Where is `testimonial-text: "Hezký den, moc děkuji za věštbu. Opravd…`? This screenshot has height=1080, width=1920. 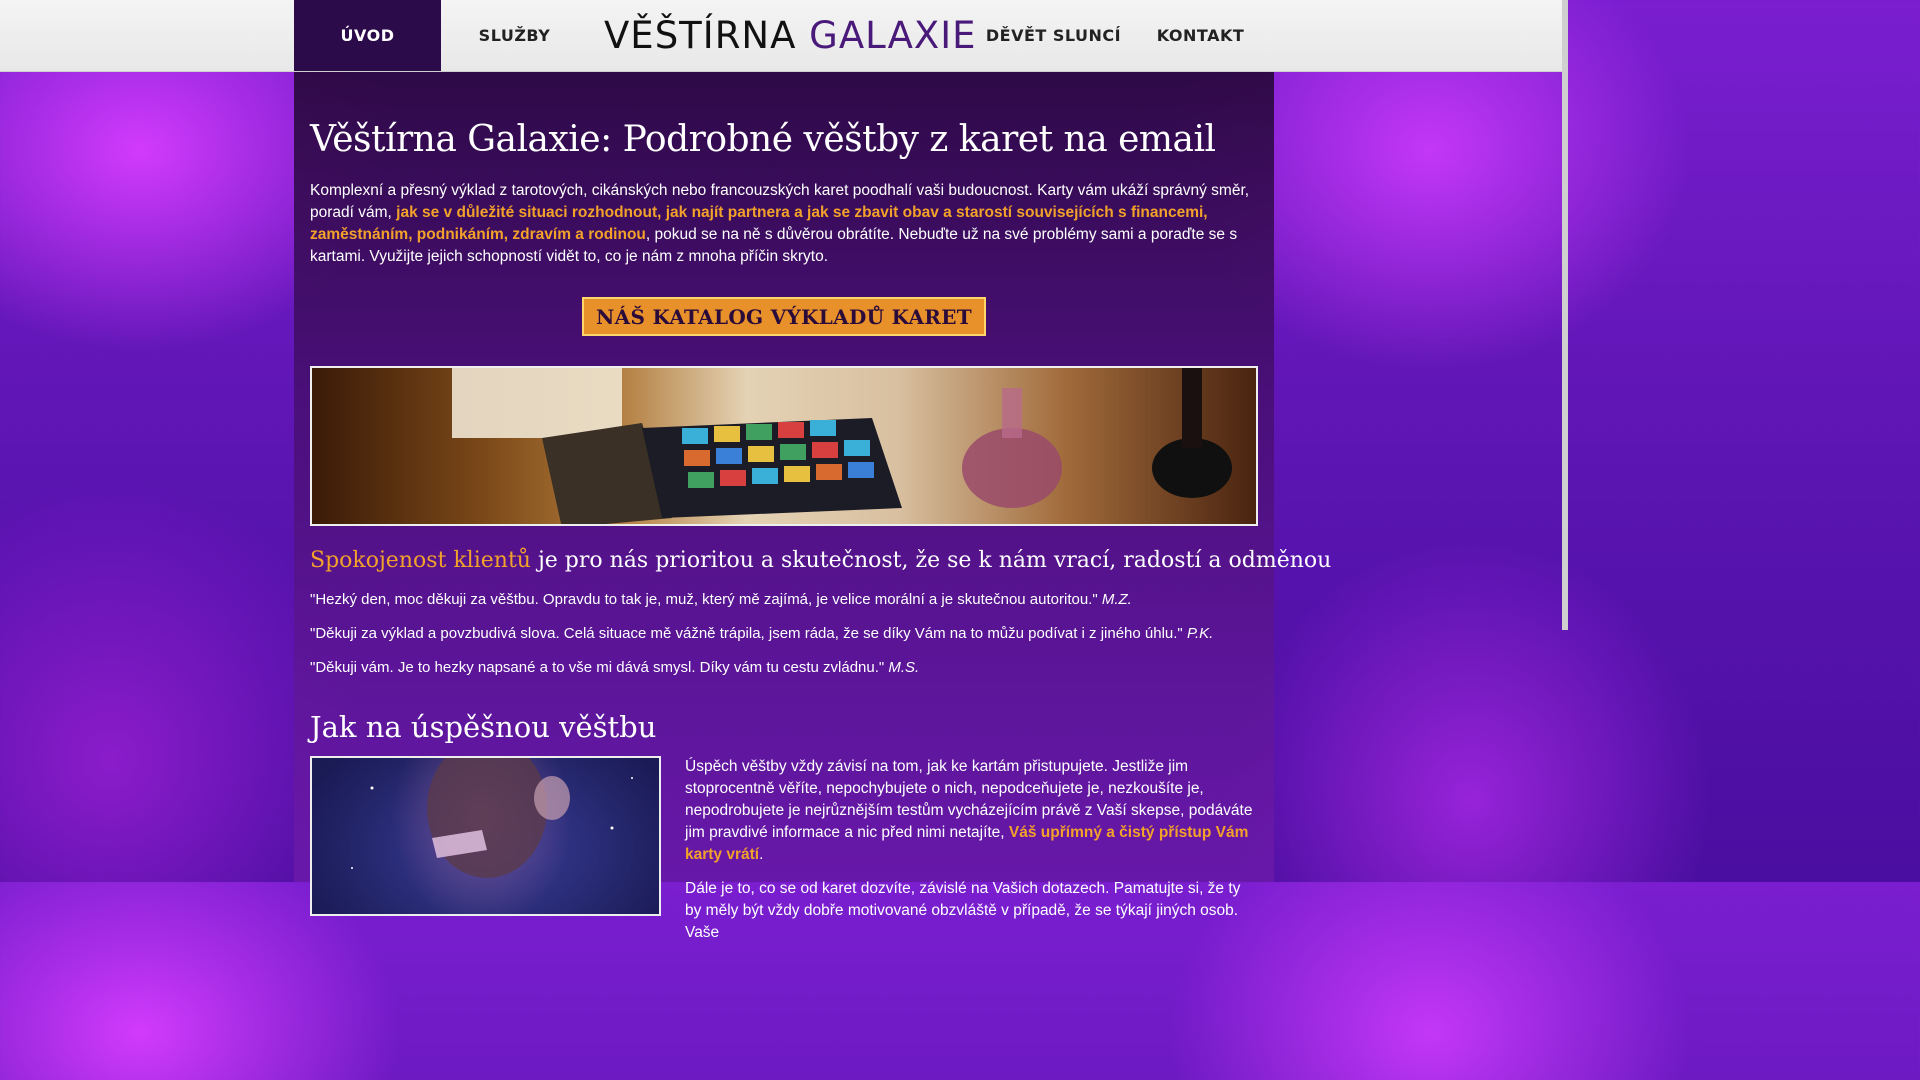
testimonial-text: "Hezký den, moc děkuji za věštbu. Opravd… is located at coordinates (704, 599).